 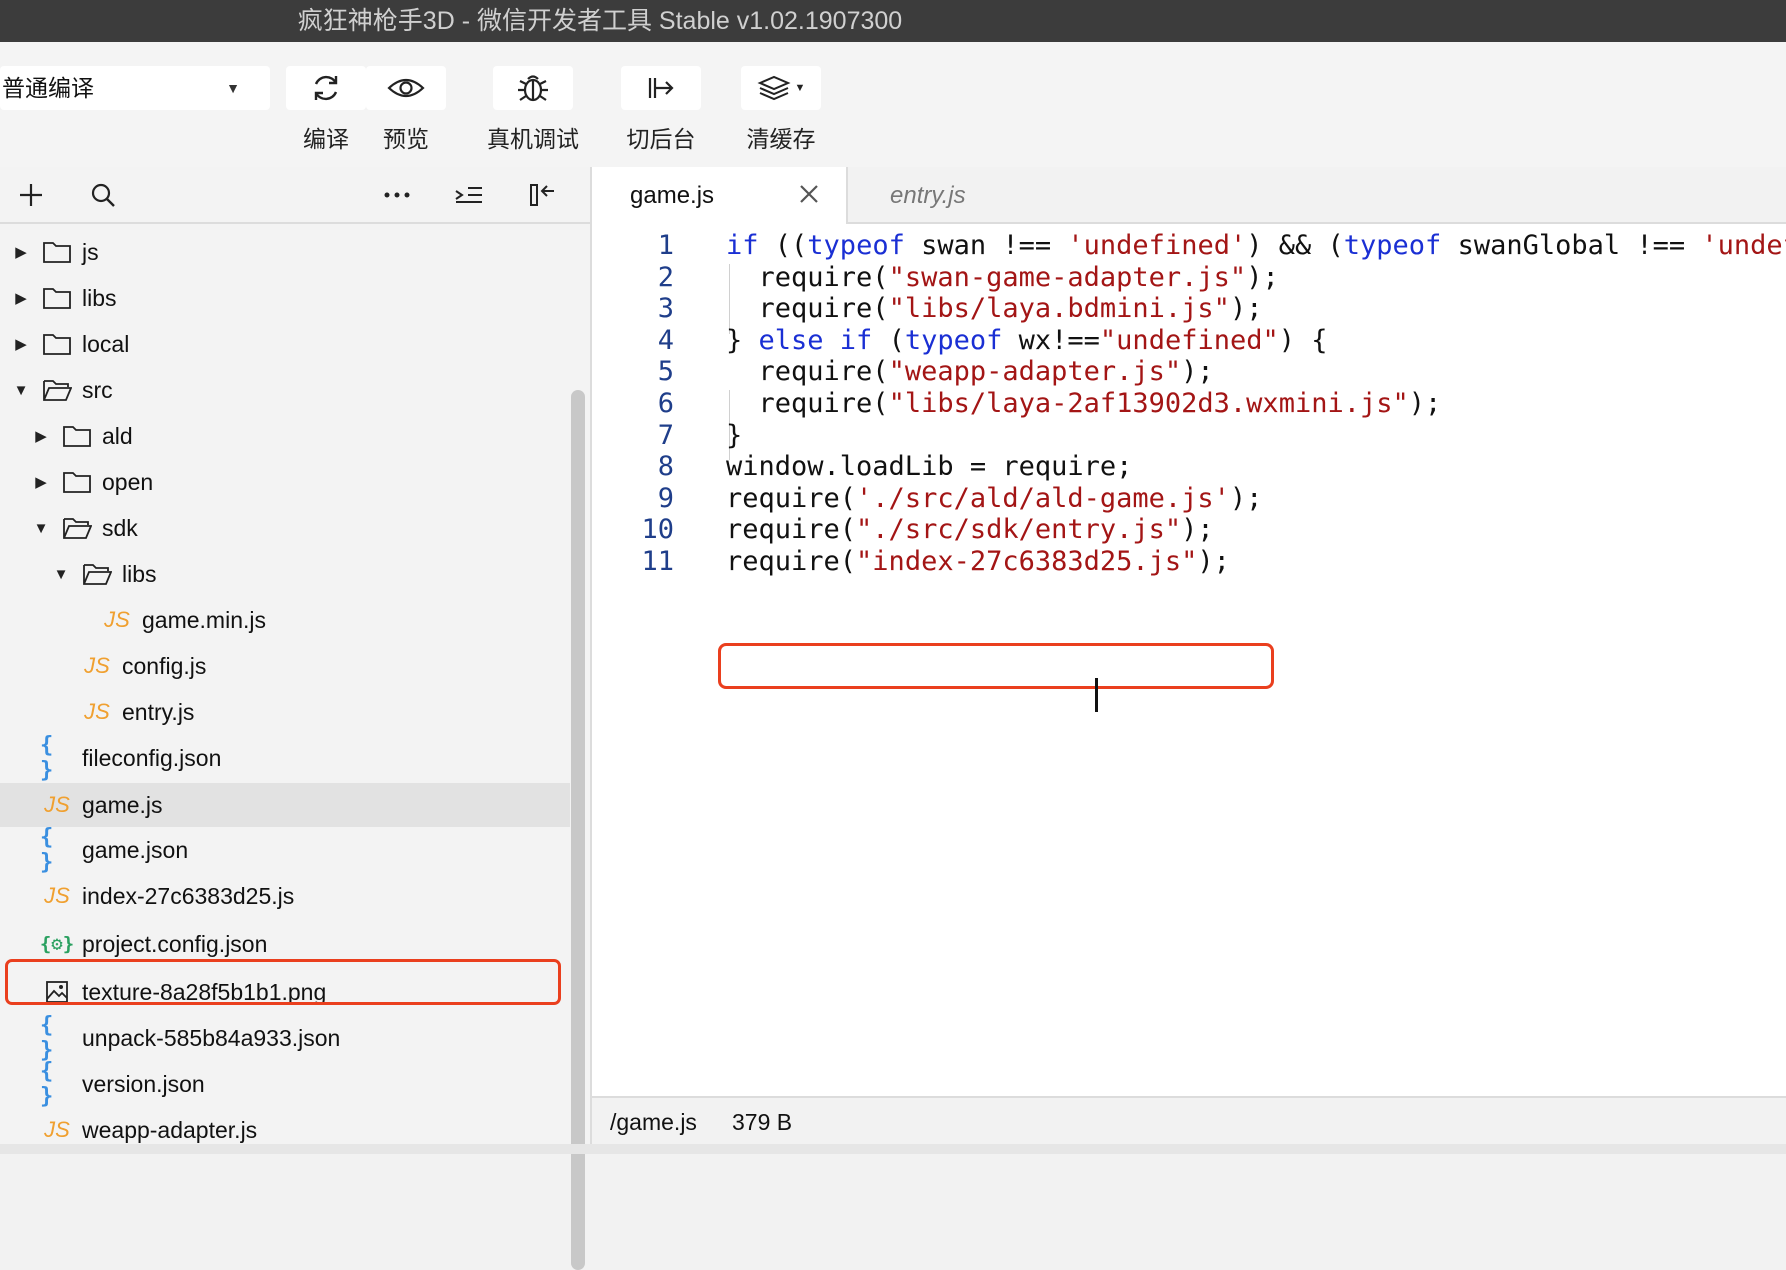 I want to click on code-line: 10 require("./src/sdk/entry.js");, so click(x=1189, y=530).